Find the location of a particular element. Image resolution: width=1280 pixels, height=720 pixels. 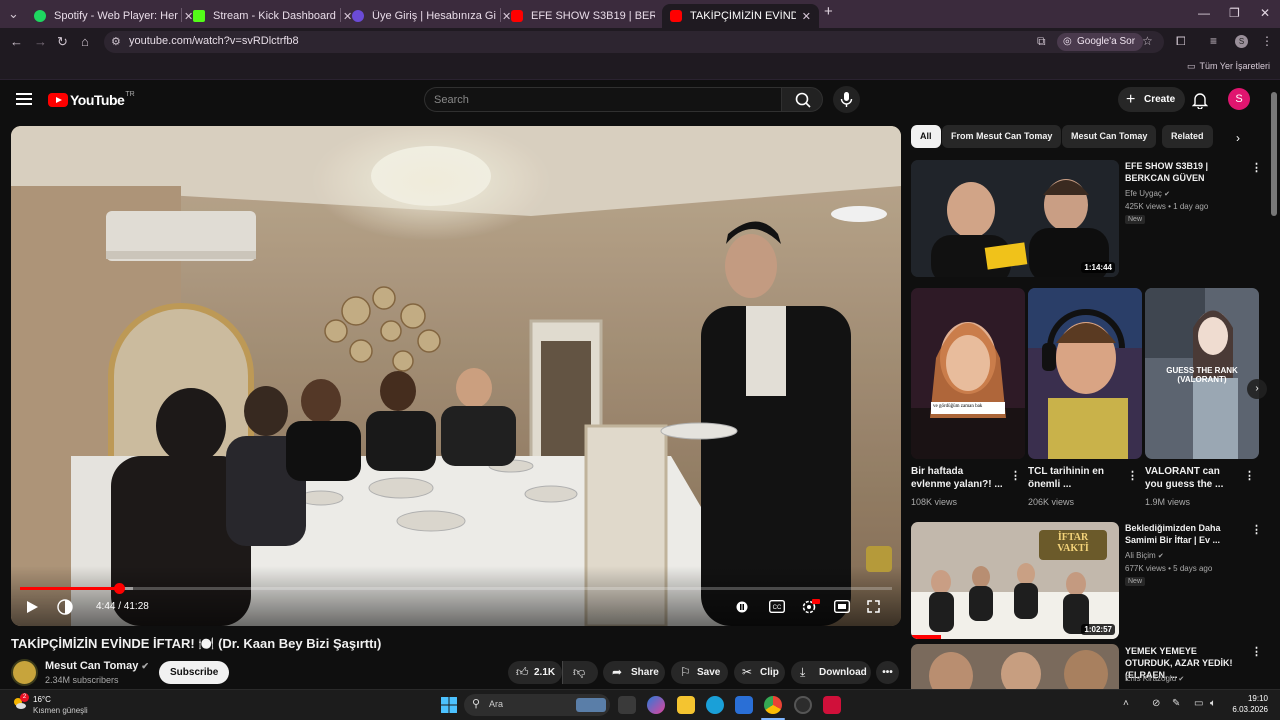

chrome-icon is located at coordinates (773, 705).